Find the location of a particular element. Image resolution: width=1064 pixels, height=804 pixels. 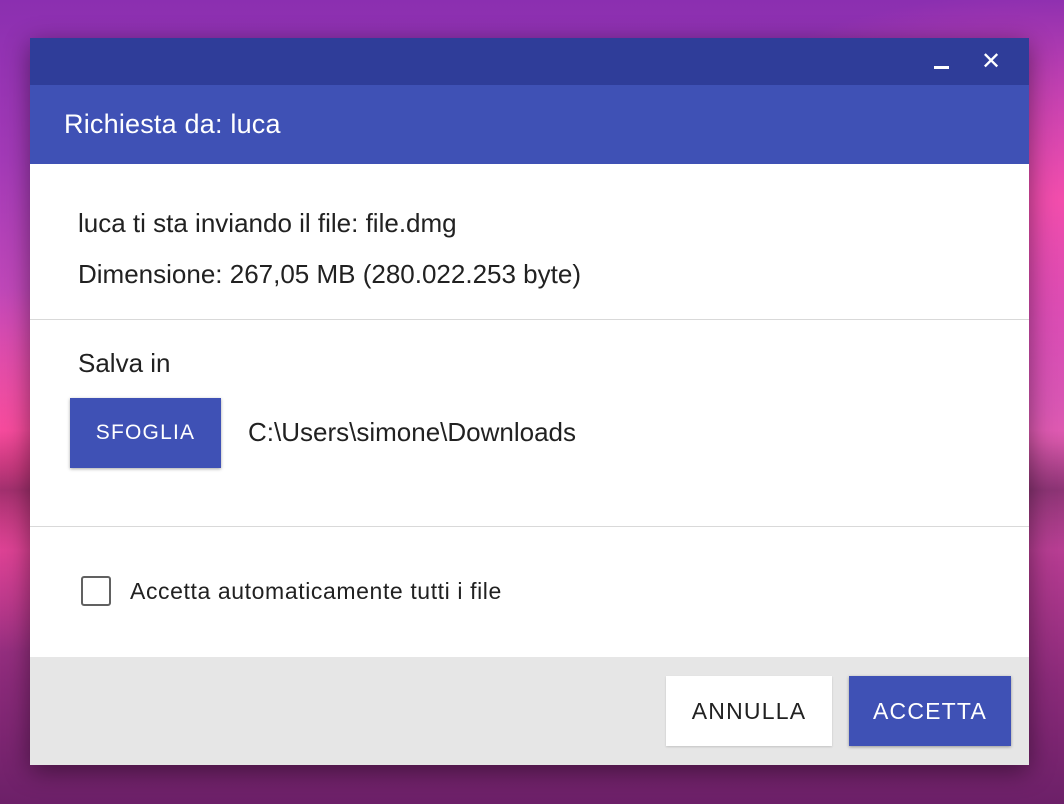

browse-button: SFOGLIA is located at coordinates (145, 433).